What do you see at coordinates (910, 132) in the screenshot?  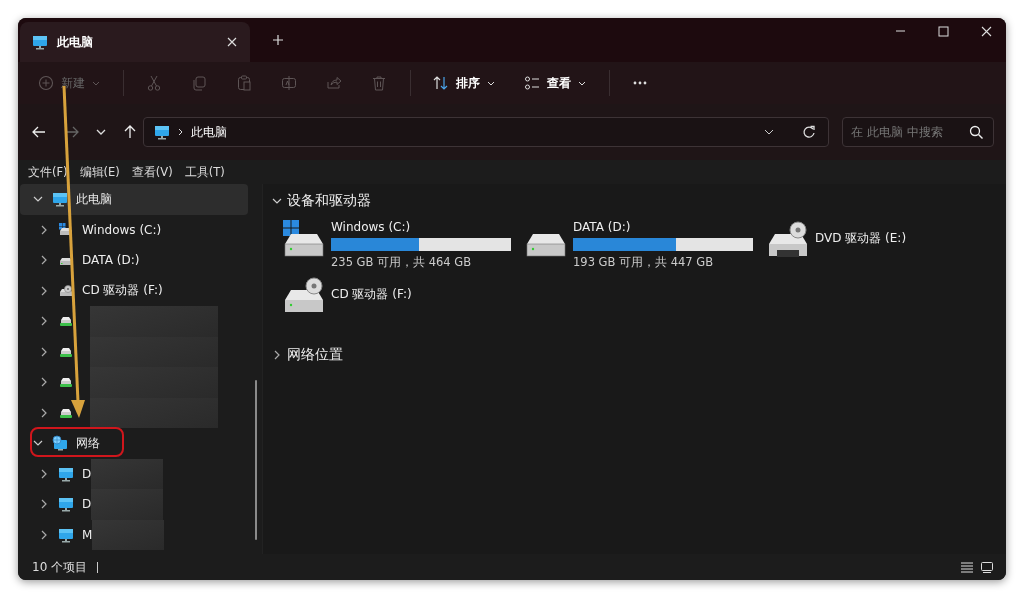 I see `search-input: 在 此电脑 中搜索` at bounding box center [910, 132].